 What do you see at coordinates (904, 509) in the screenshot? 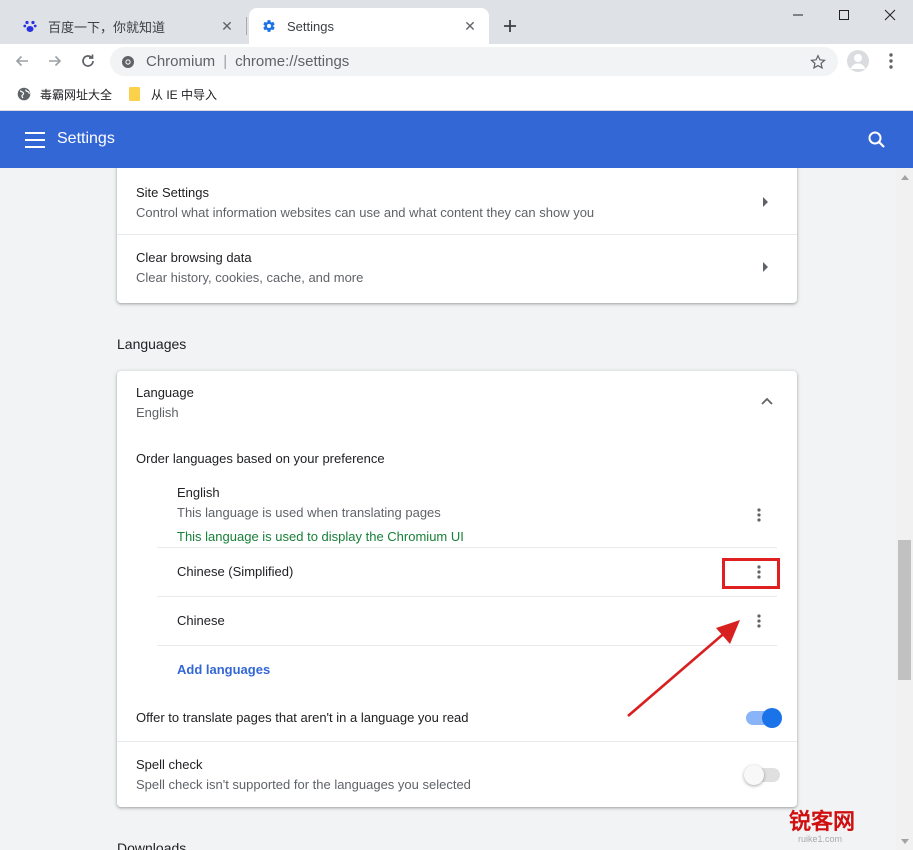
I see `page-scrollbar` at bounding box center [904, 509].